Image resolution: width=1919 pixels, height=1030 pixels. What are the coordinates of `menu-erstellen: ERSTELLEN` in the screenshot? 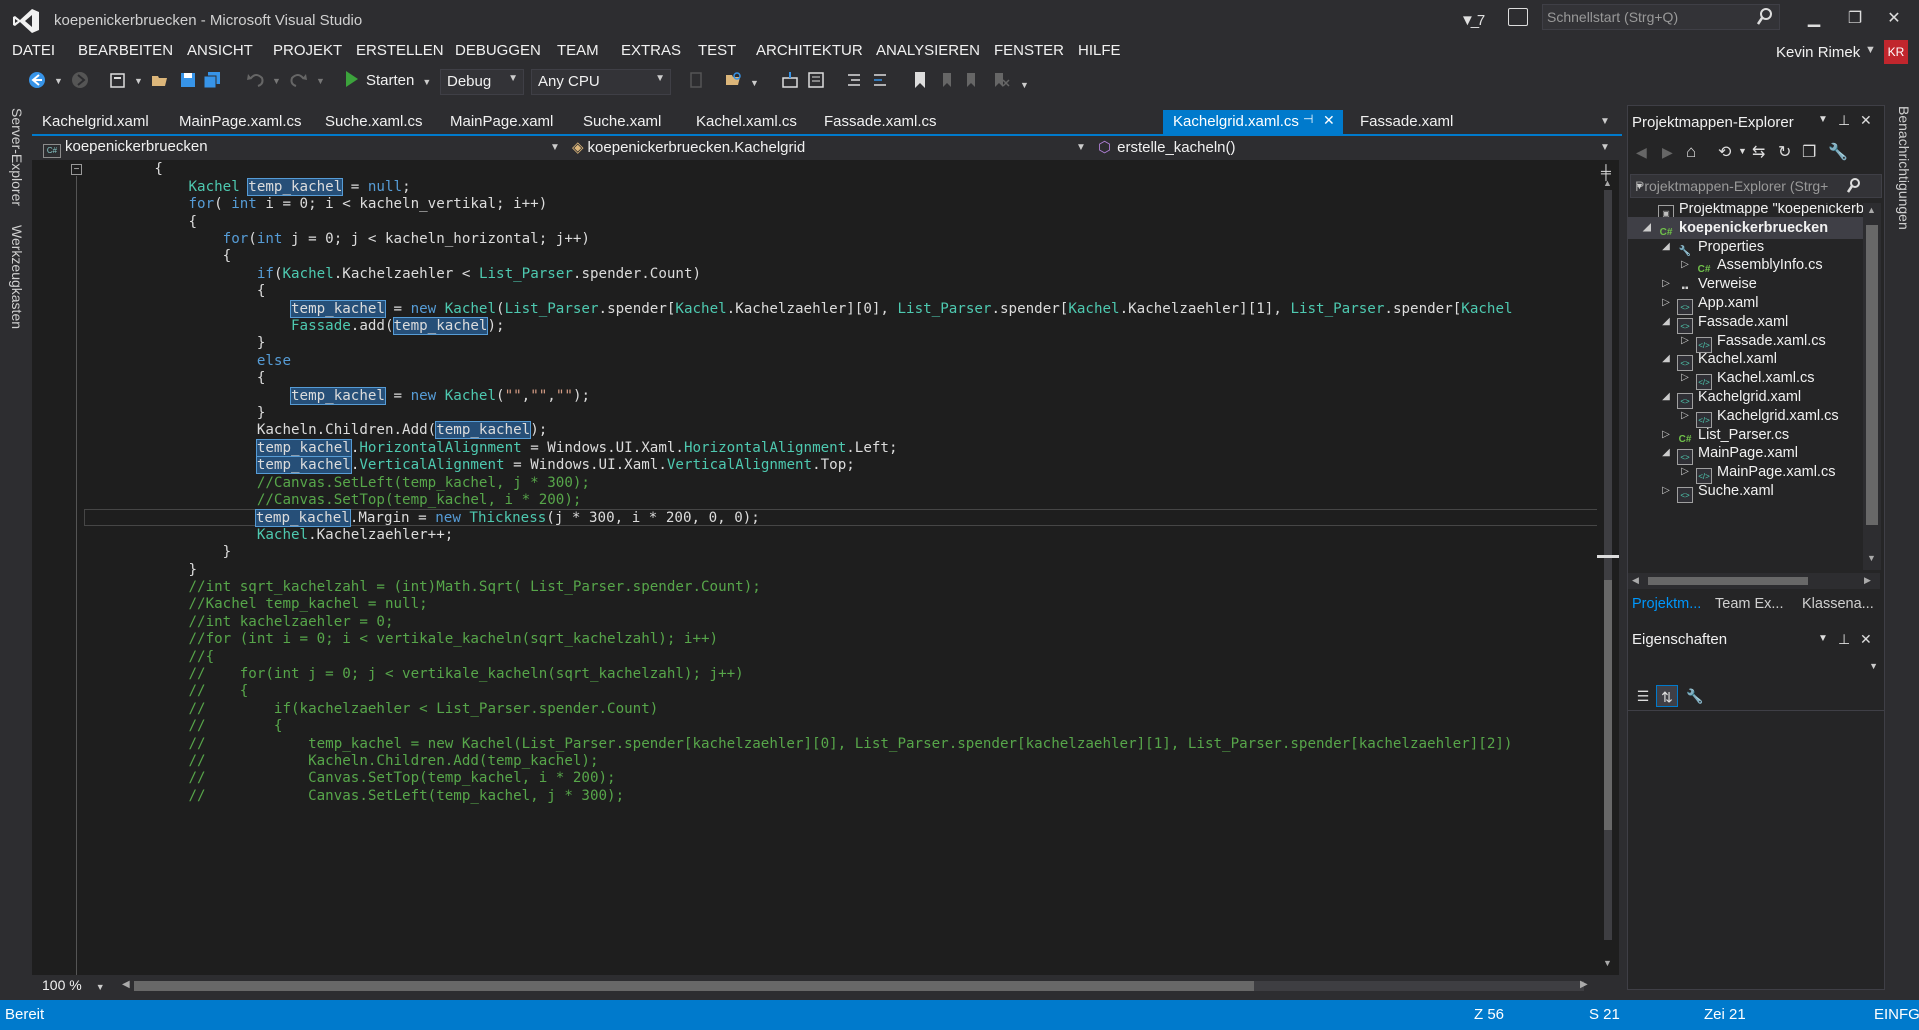 It's located at (400, 50).